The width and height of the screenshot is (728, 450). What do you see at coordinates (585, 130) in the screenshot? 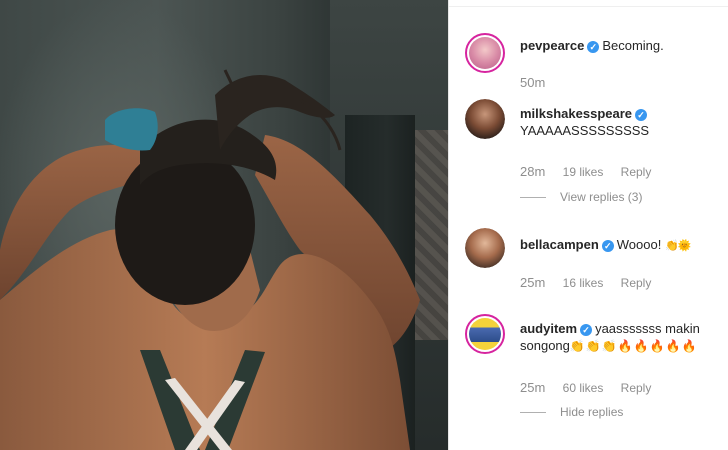
I see `comment-text: YAAAAASSSSSSSSS` at bounding box center [585, 130].